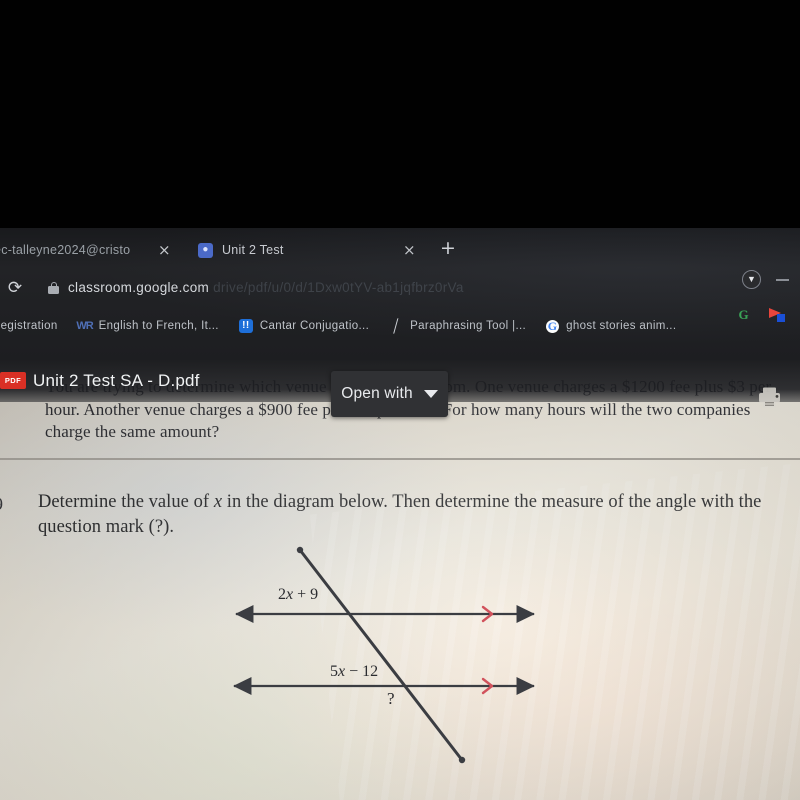 This screenshot has height=800, width=800. I want to click on section-divider, so click(400, 459).